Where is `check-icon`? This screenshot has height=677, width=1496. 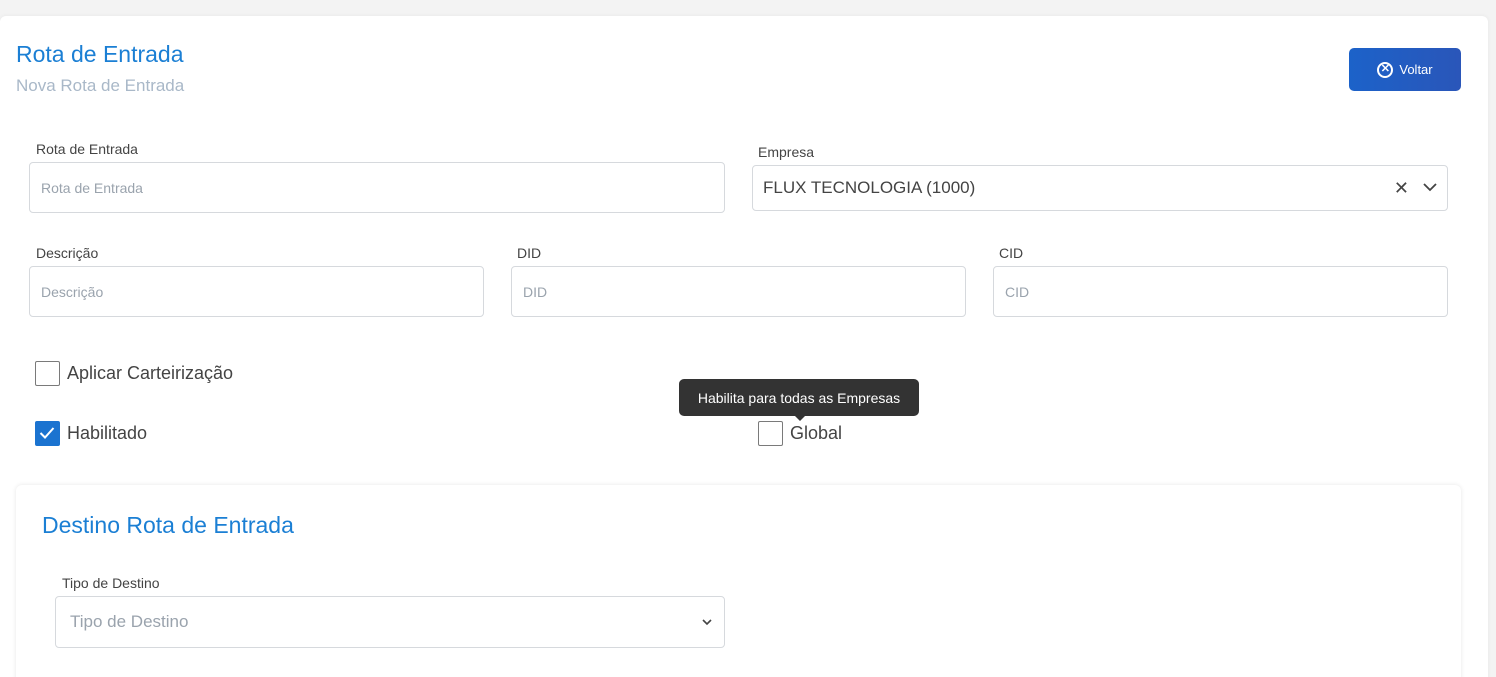 check-icon is located at coordinates (47, 433).